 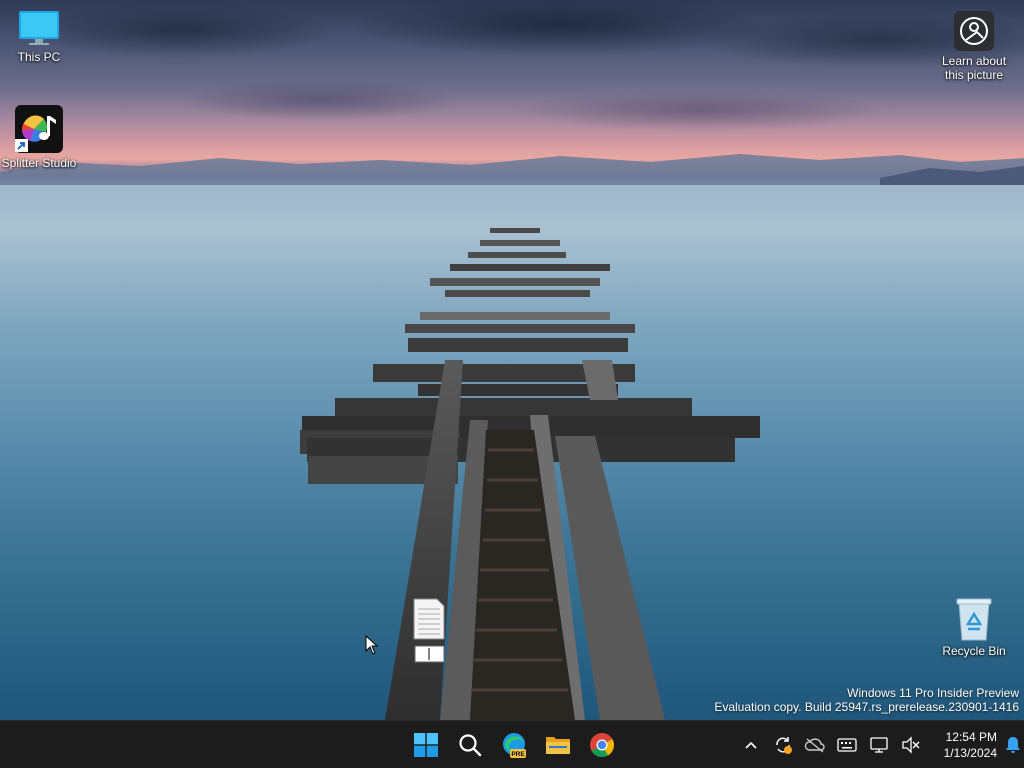 I want to click on network-tray-button, so click(x=879, y=745).